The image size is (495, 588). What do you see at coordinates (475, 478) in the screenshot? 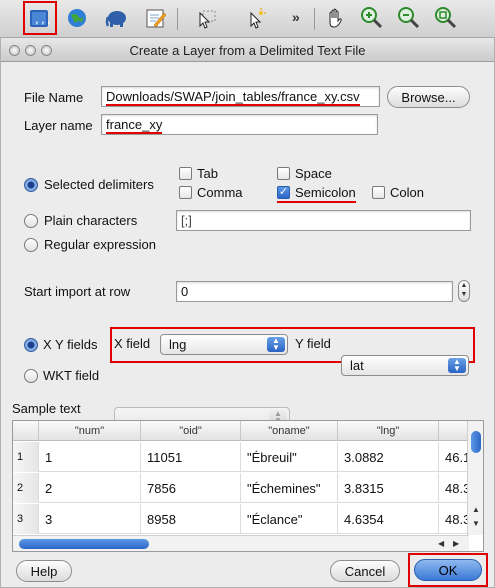
I see `vertical-scrollbar: ▲ ▼` at bounding box center [475, 478].